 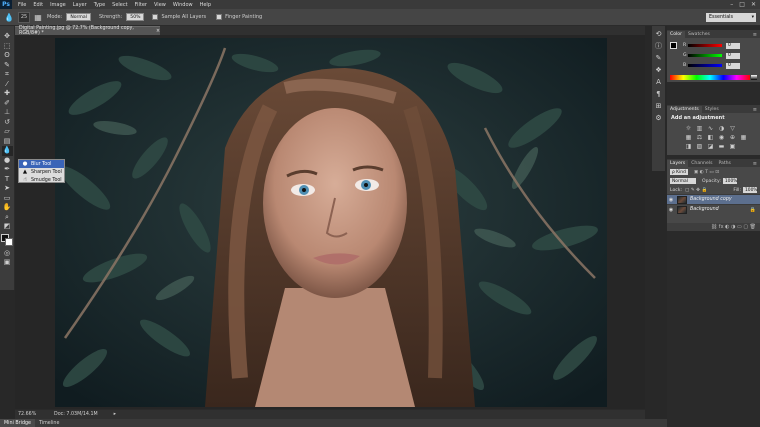 I want to click on eyedropper-tool-icon: ⁄, so click(x=7, y=85).